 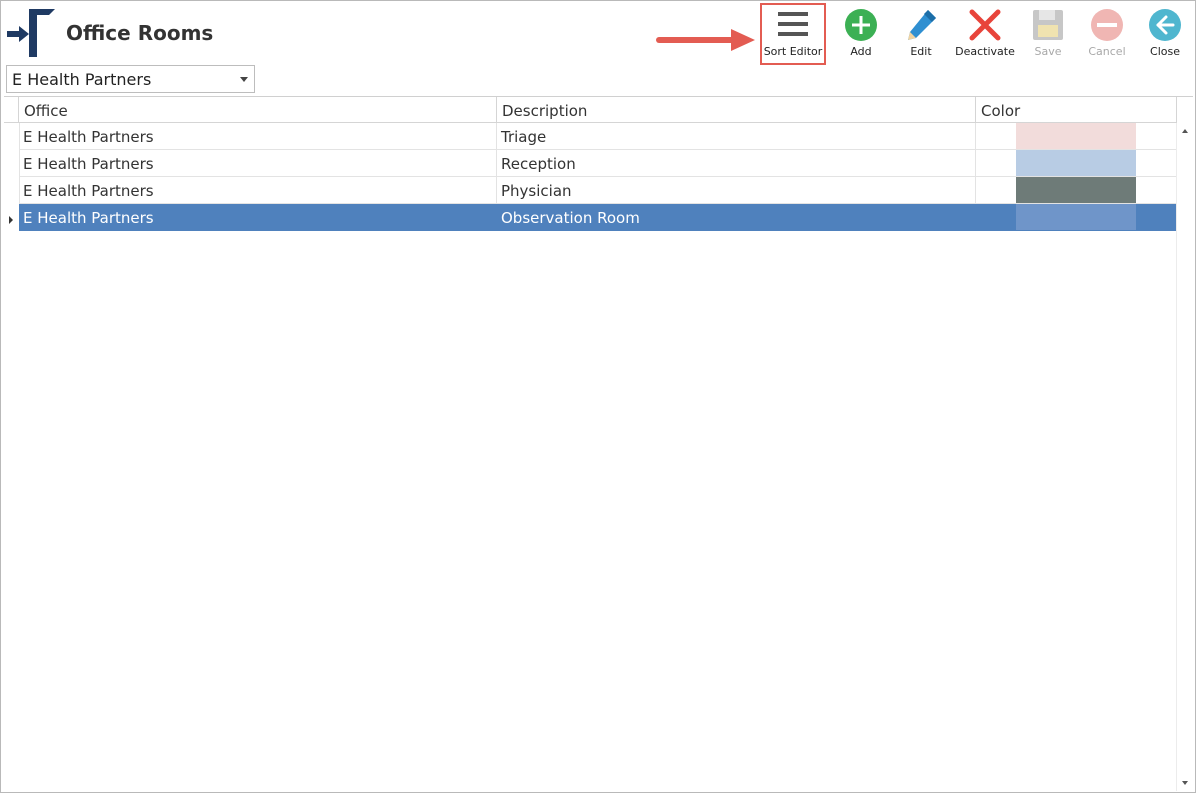 I want to click on save-button: Save, so click(x=1048, y=33).